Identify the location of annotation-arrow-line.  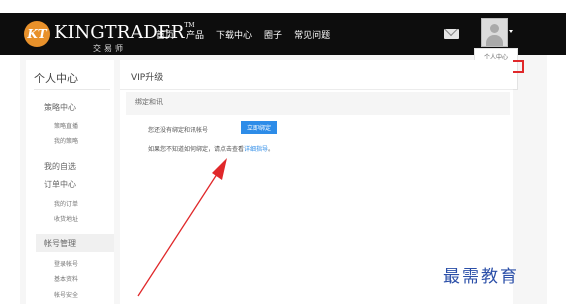
(179, 232).